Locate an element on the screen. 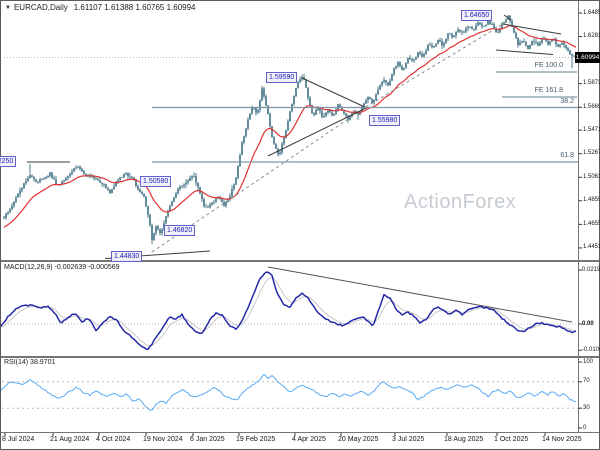 This screenshot has height=450, width=600. fib-level-label: 38.2 is located at coordinates (567, 101).